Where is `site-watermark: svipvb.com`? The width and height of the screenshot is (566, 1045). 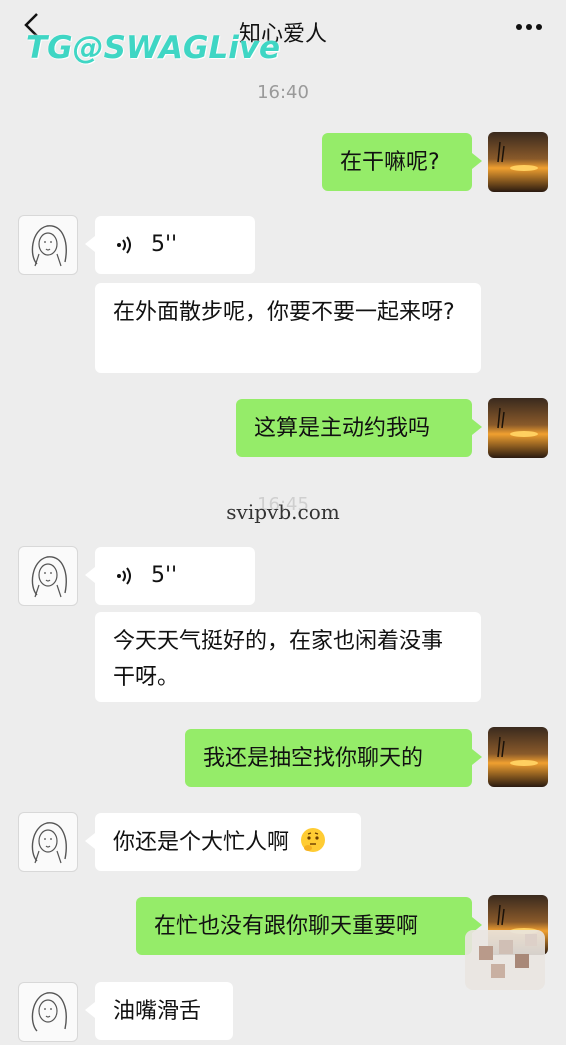 site-watermark: svipvb.com is located at coordinates (283, 512).